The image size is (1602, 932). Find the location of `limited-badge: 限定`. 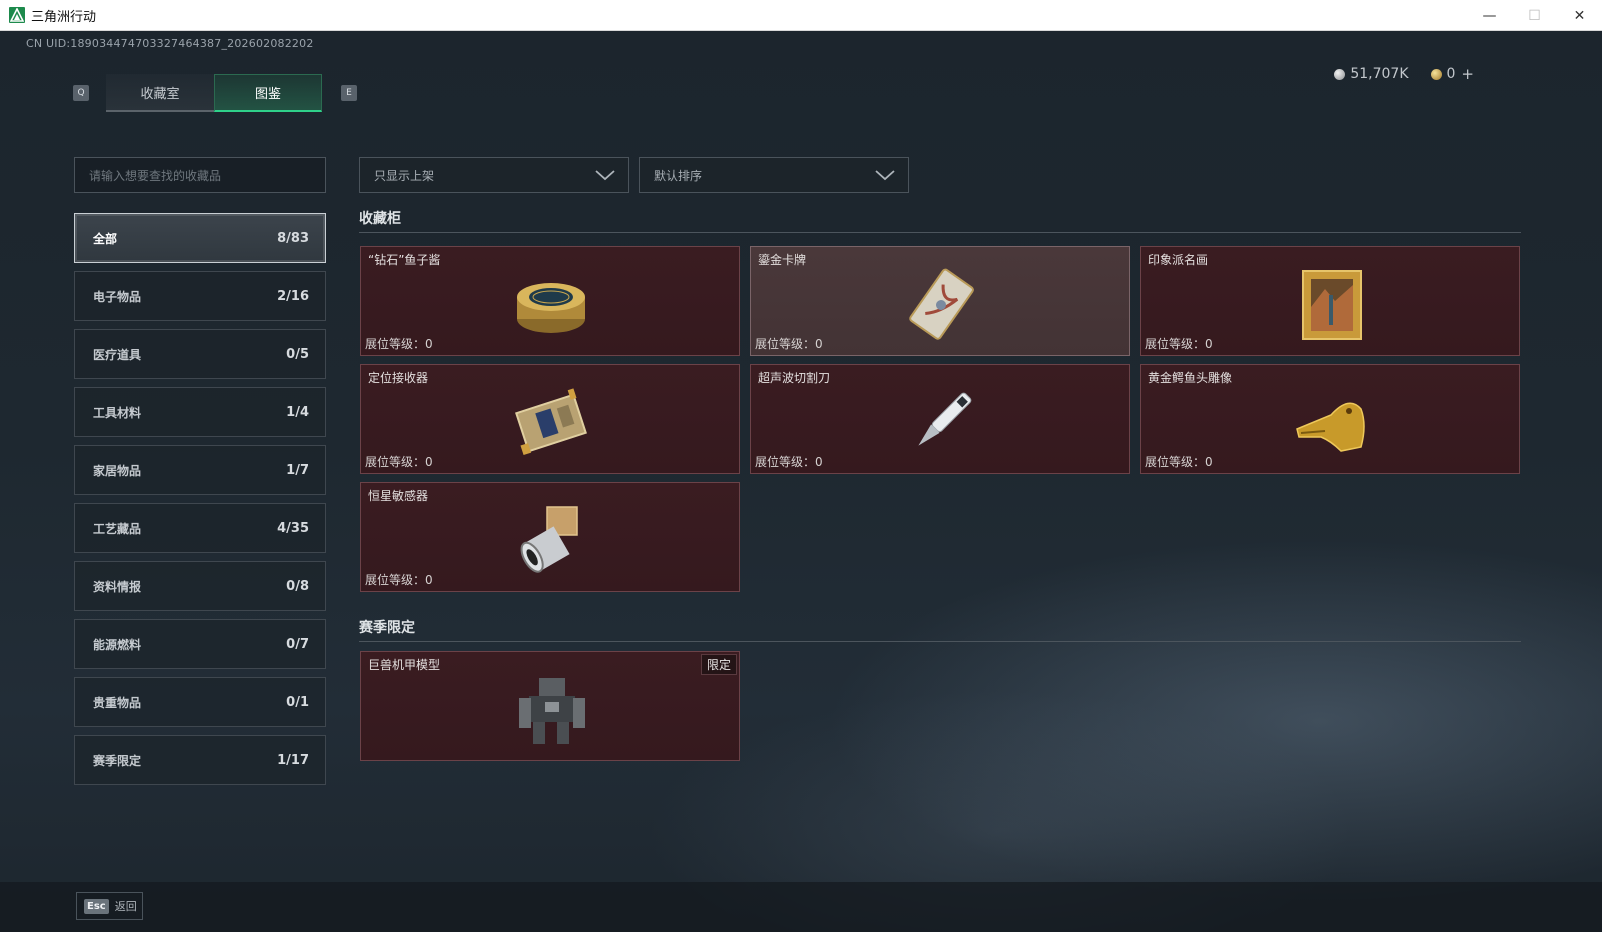

limited-badge: 限定 is located at coordinates (718, 664).